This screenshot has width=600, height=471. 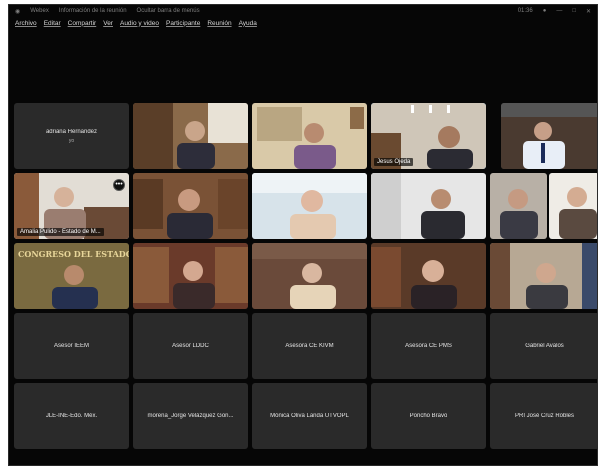 I want to click on participant-tile-pri: PRI José Cruz Robles, so click(x=543, y=416).